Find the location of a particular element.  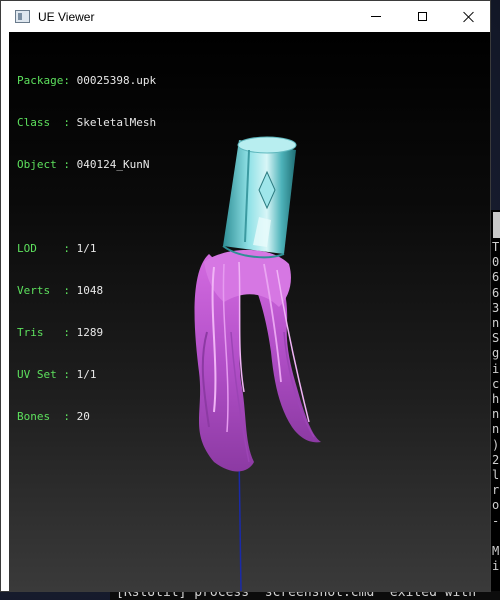

close-icon is located at coordinates (468, 16).